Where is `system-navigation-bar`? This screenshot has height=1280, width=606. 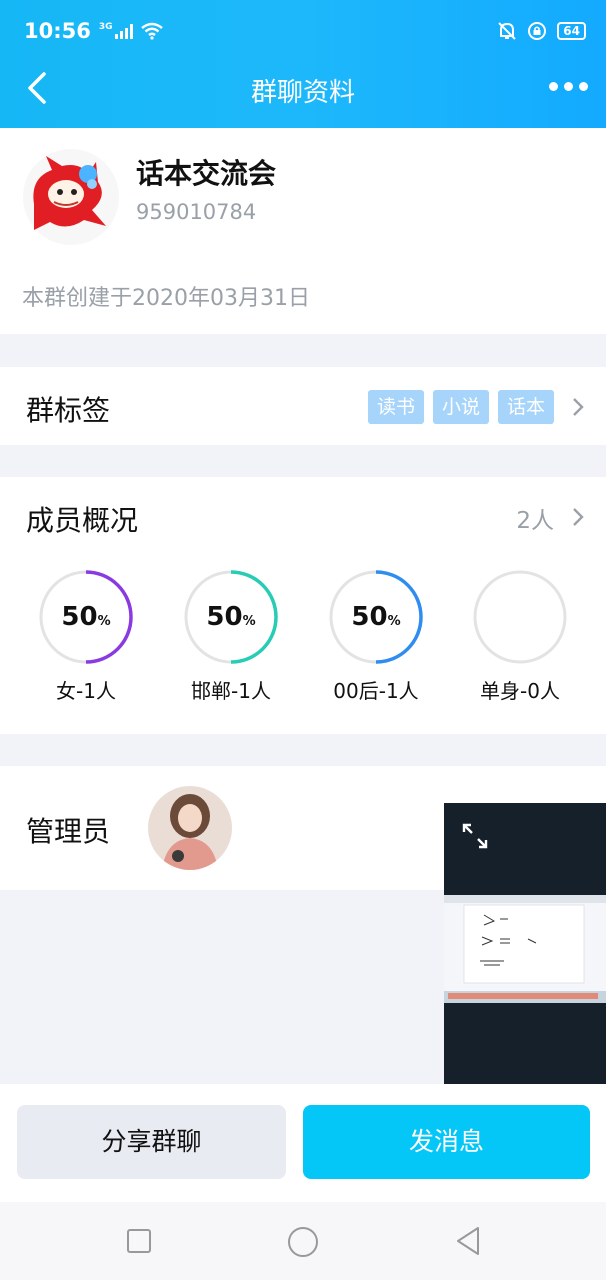
system-navigation-bar is located at coordinates (303, 1241).